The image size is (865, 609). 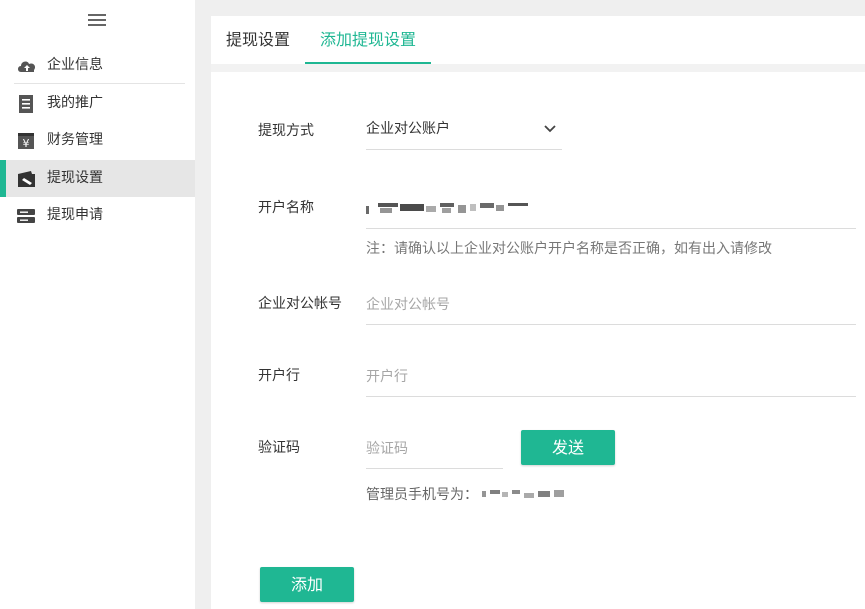 I want to click on sidebar-item-label: 提现申请, so click(x=75, y=215).